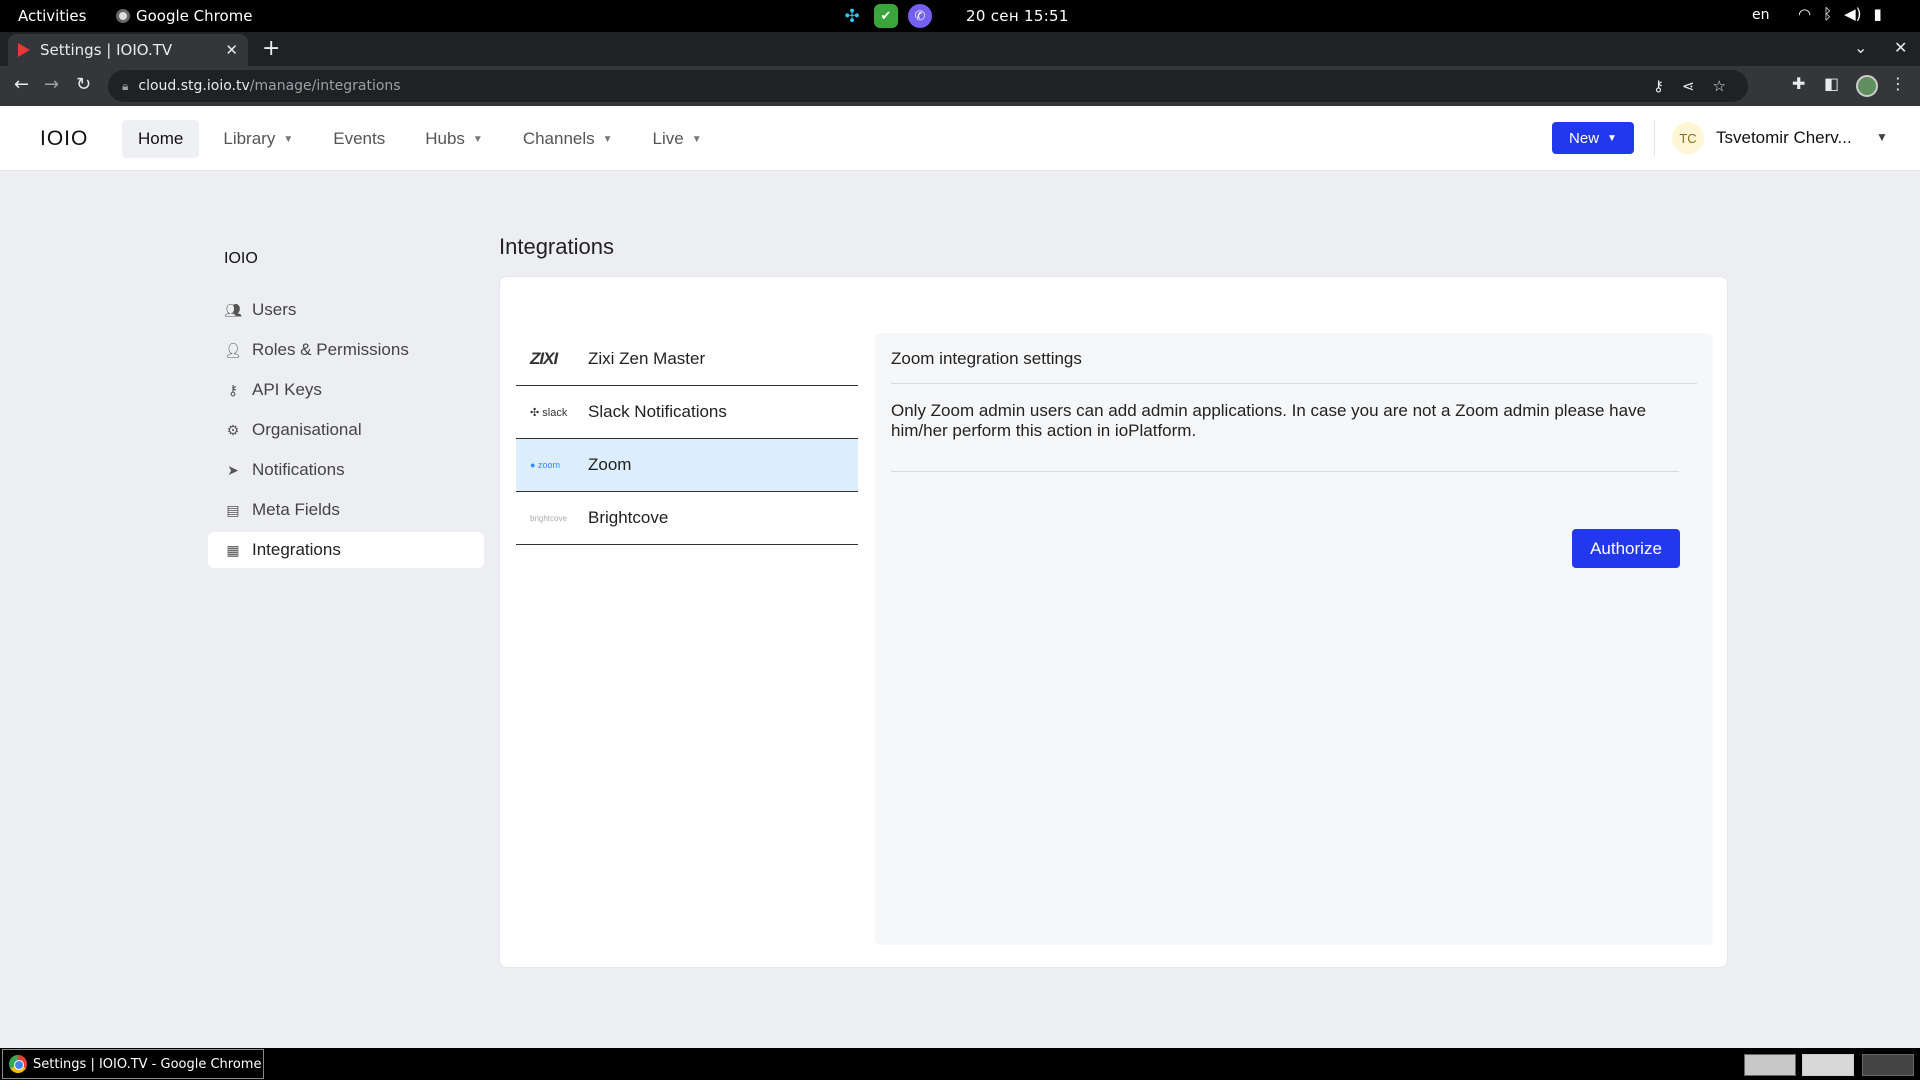  I want to click on divider, so click(1285, 471).